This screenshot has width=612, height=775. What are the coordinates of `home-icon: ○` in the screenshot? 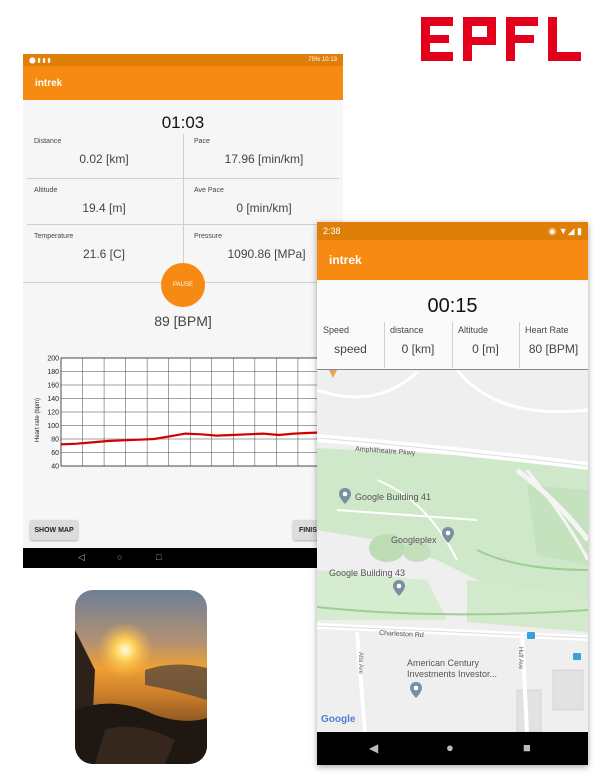 It's located at (119, 557).